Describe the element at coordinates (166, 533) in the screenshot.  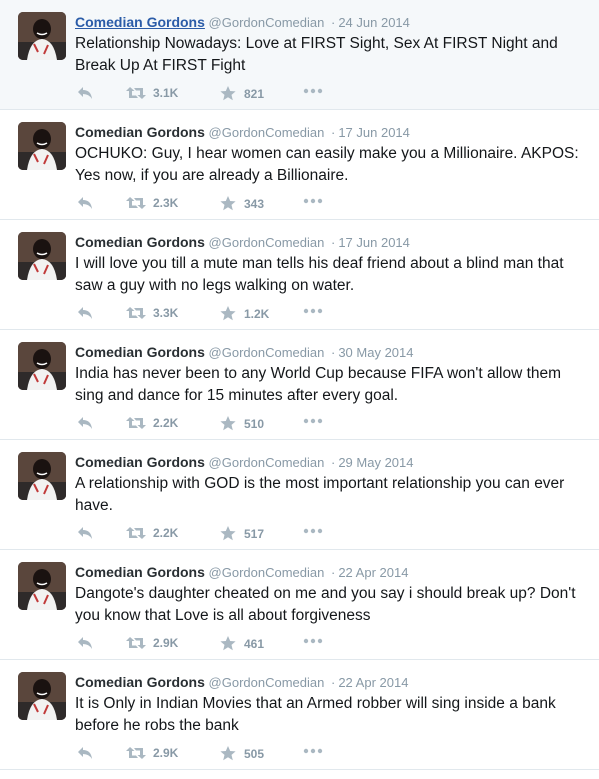
I see `retweet-count: 2.2K` at that location.